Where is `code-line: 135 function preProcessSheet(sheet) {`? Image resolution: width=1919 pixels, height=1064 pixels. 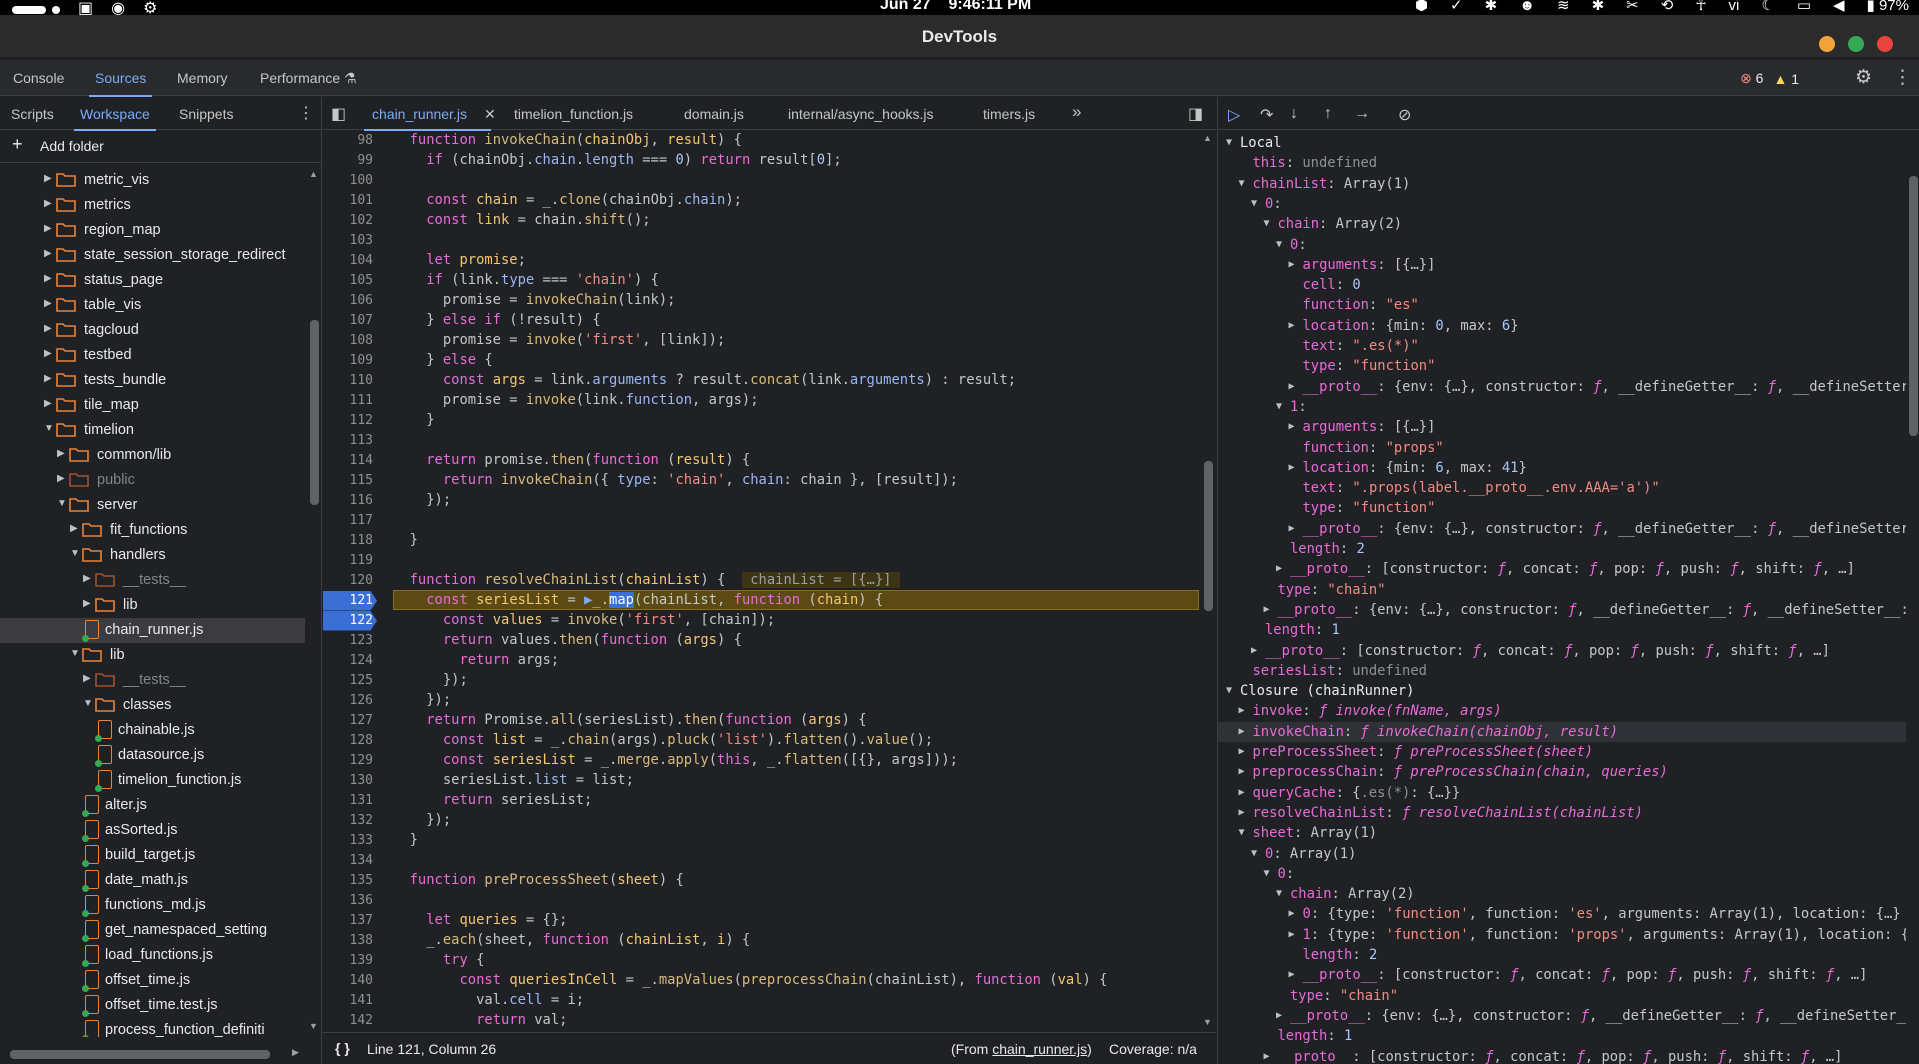
code-line: 135 function preProcessSheet(sheet) { is located at coordinates (763, 881).